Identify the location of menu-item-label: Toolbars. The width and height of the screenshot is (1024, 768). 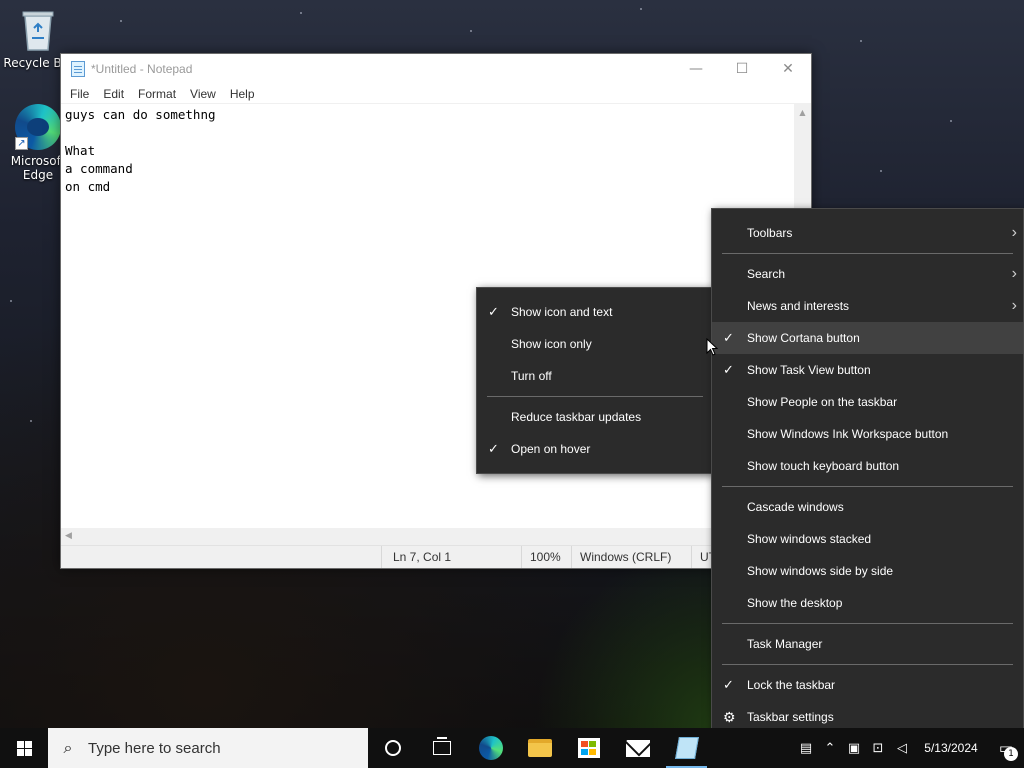
(770, 233).